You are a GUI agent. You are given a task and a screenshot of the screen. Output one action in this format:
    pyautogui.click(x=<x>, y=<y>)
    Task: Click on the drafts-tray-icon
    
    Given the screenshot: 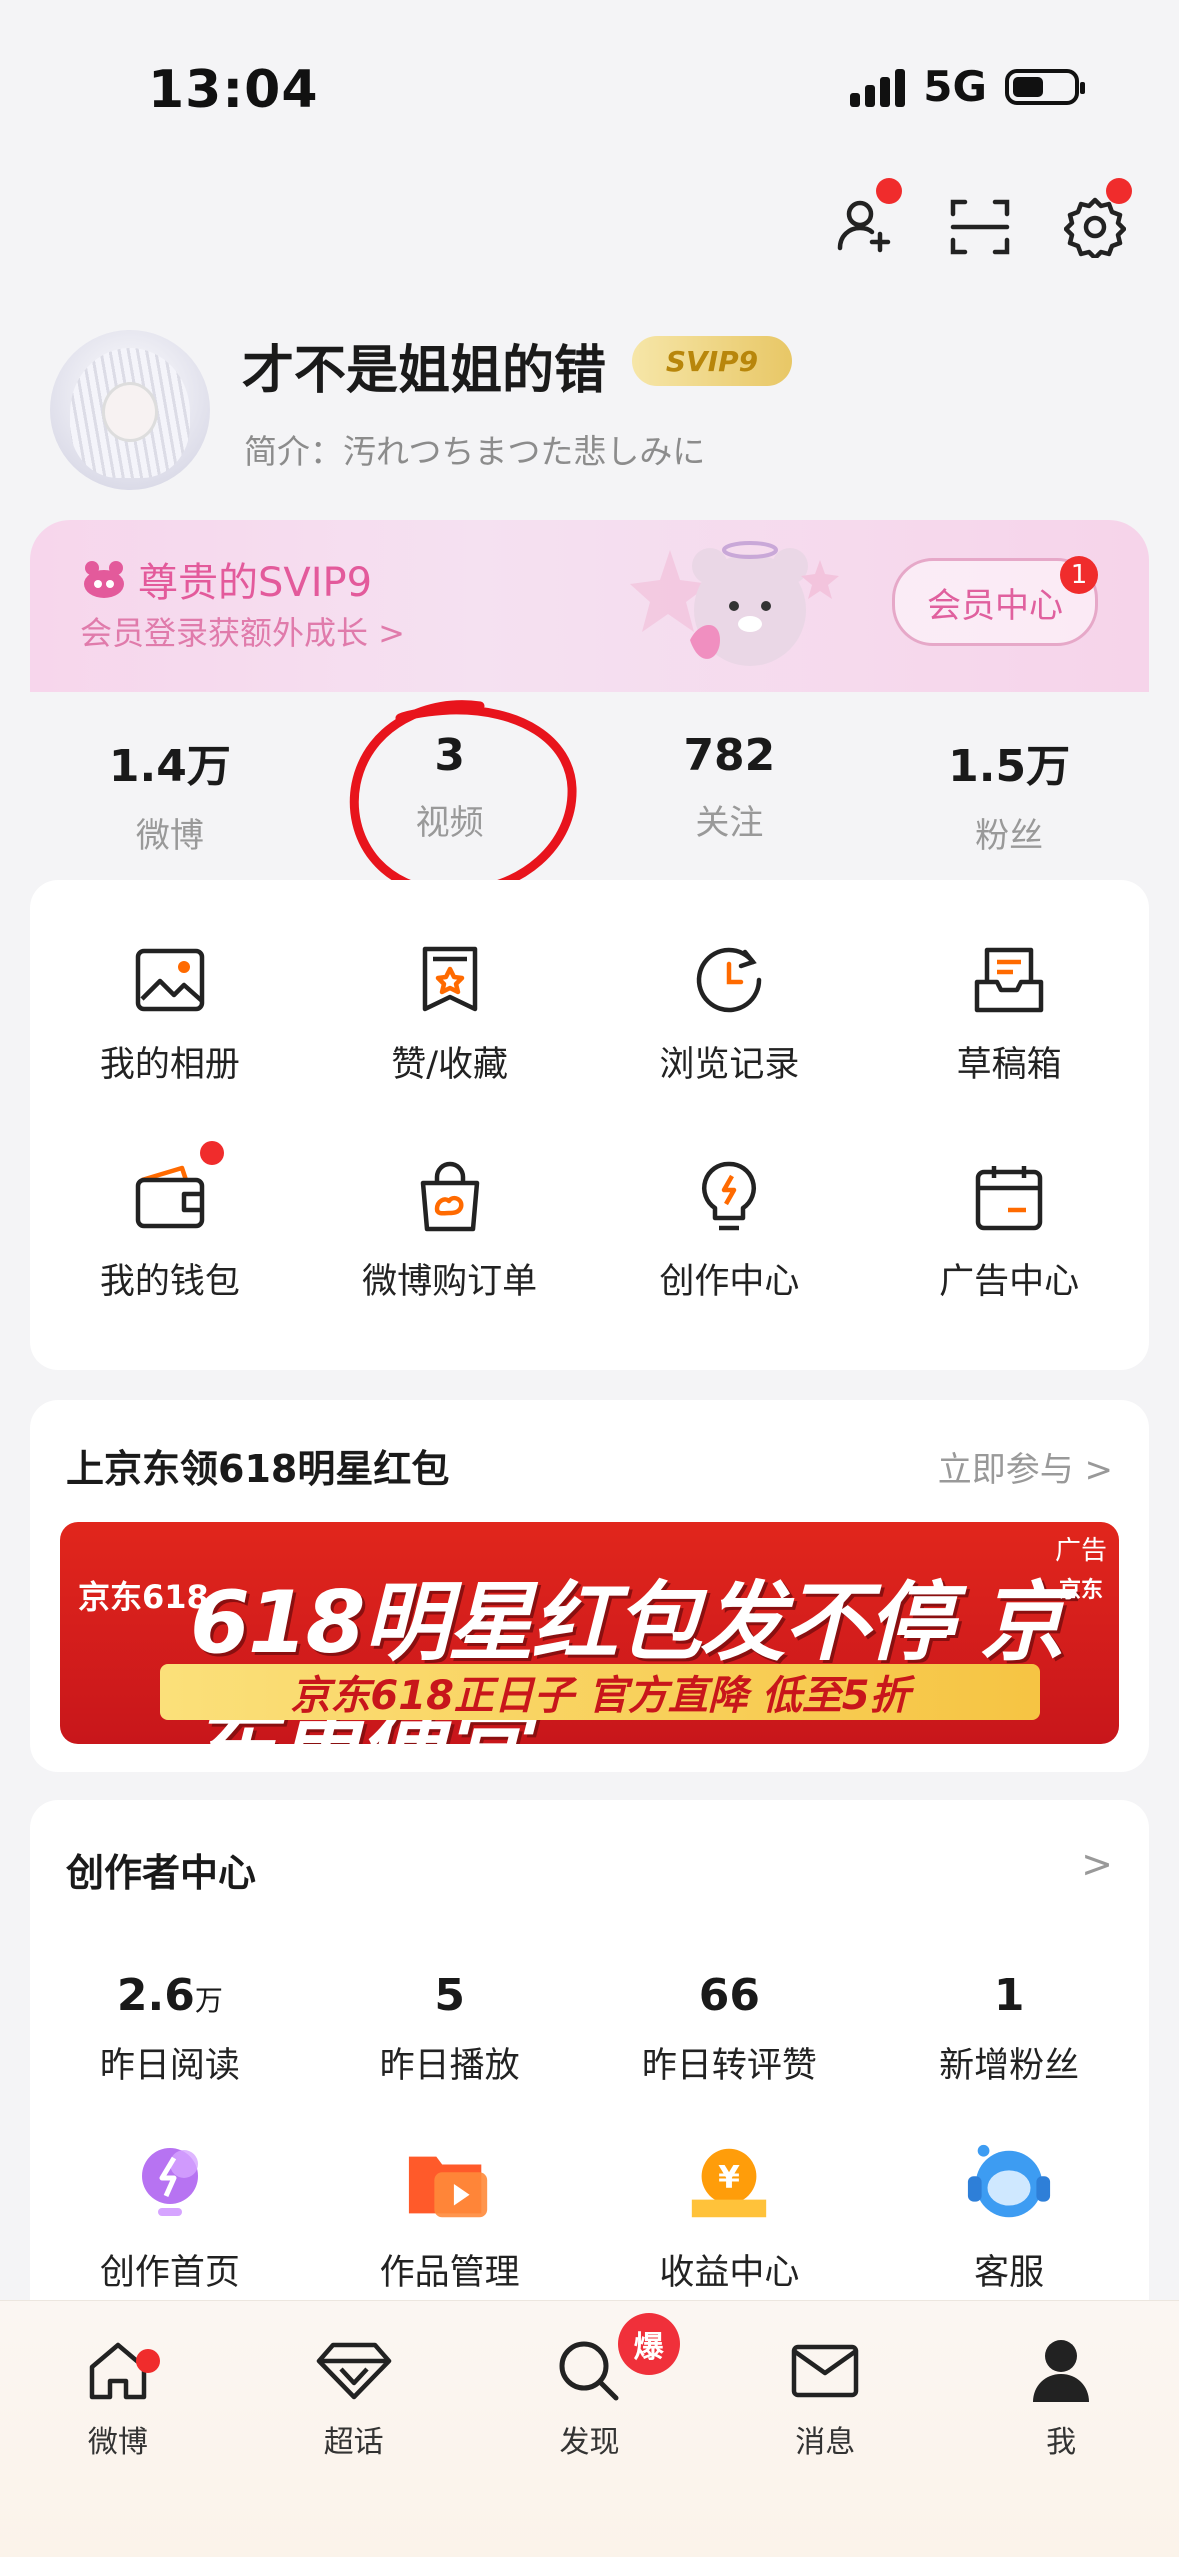 What is the action you would take?
    pyautogui.click(x=1009, y=980)
    